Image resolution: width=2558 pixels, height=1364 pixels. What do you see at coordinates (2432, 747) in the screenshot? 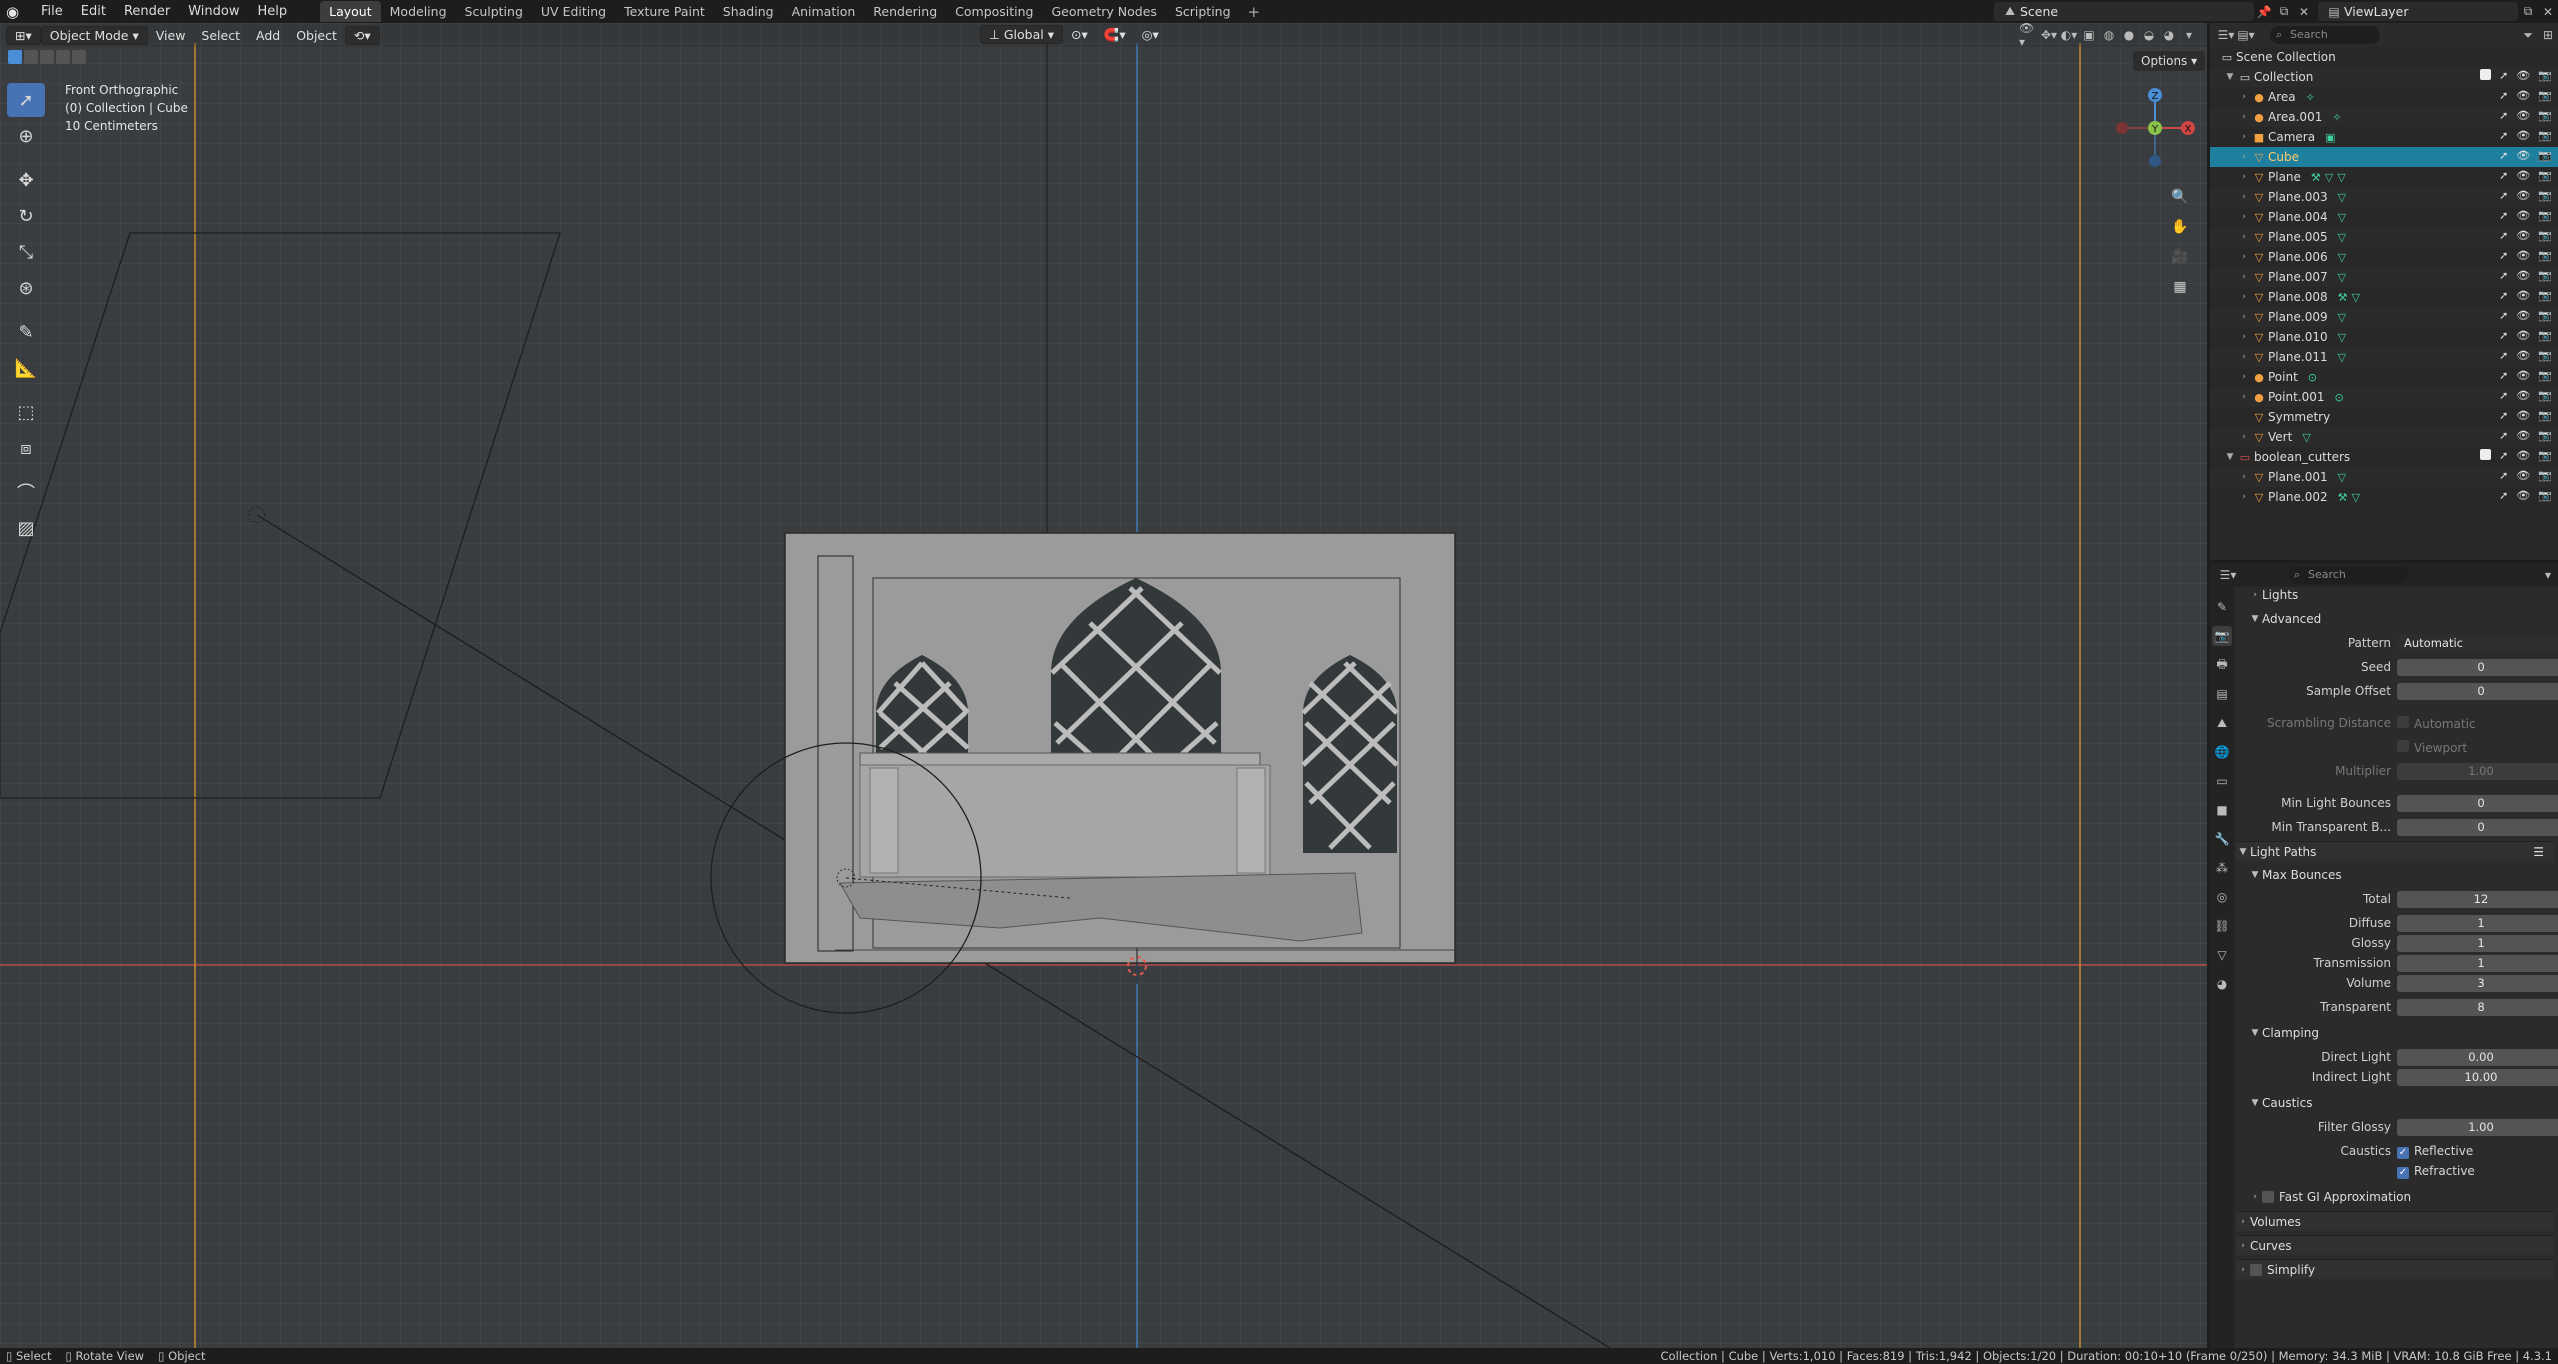
I see `scrambling-viewport-checkbox: Viewport` at bounding box center [2432, 747].